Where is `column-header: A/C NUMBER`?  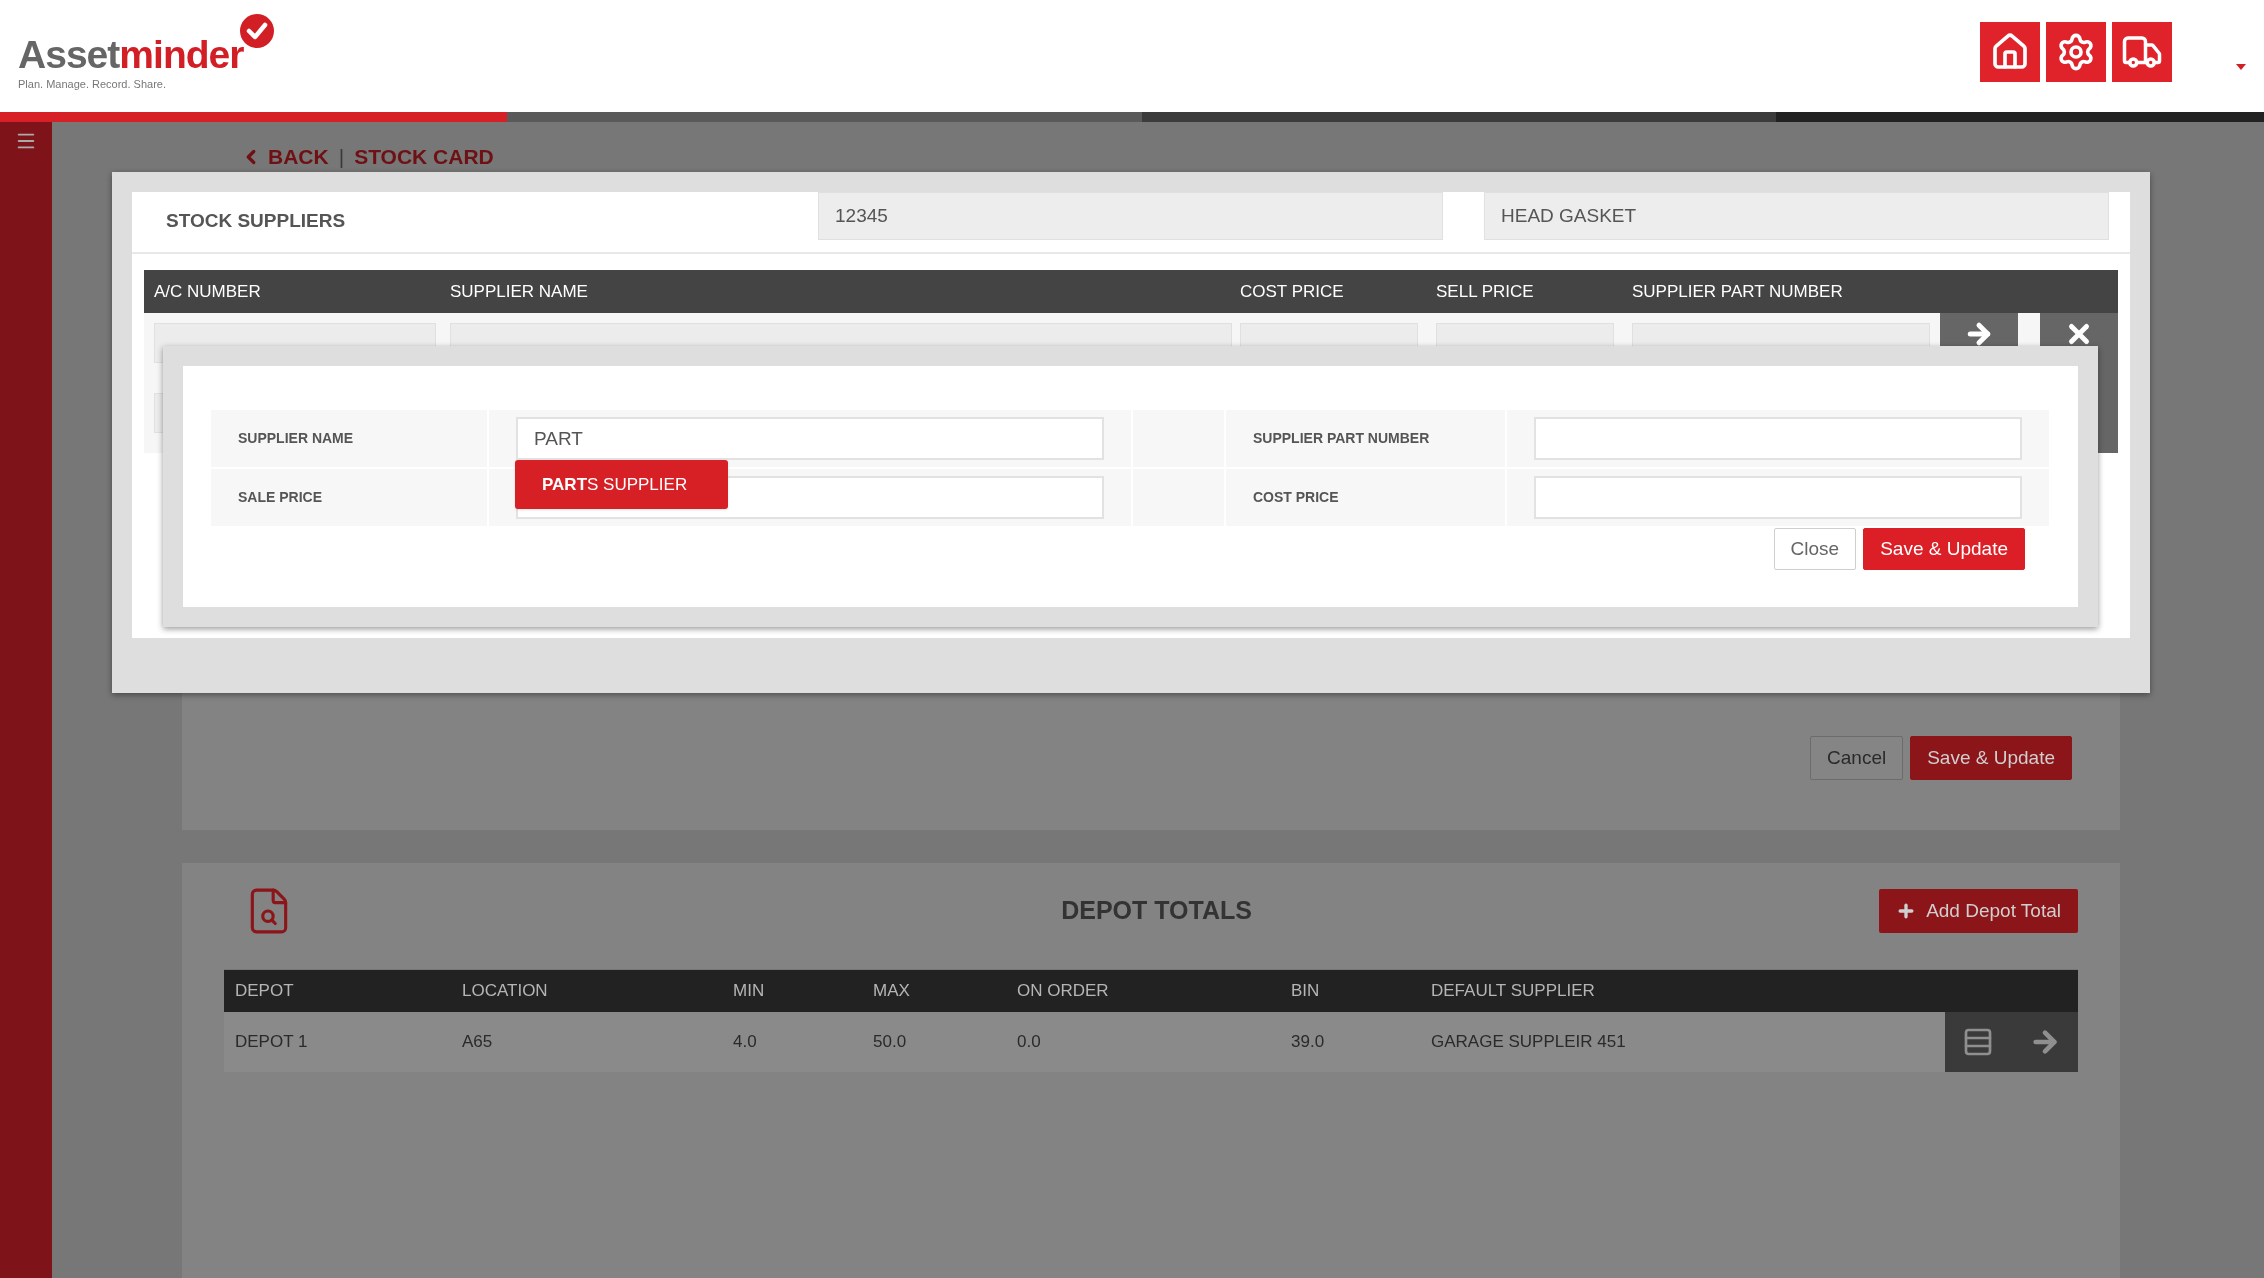
column-header: A/C NUMBER is located at coordinates (207, 291).